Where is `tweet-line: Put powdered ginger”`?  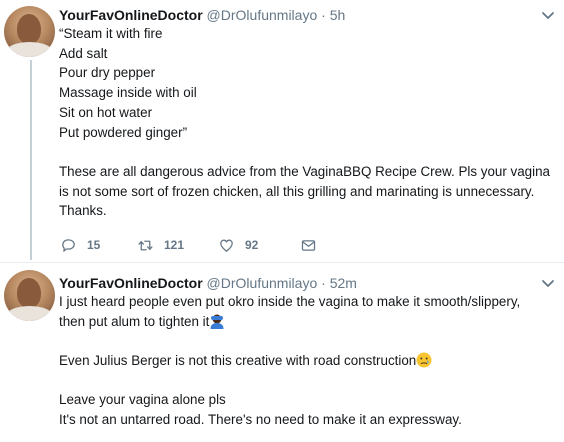 tweet-line: Put powdered ginger” is located at coordinates (123, 132).